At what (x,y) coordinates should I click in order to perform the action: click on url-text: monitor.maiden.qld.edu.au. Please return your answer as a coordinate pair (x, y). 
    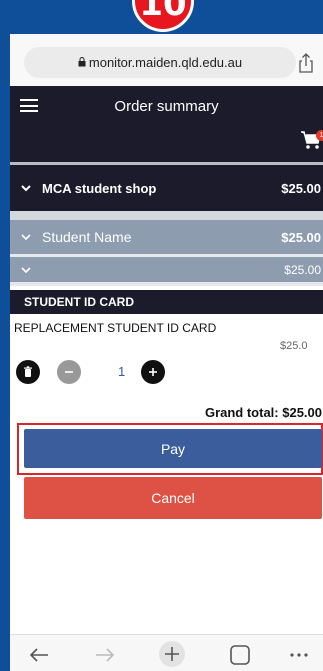
    Looking at the image, I should click on (165, 62).